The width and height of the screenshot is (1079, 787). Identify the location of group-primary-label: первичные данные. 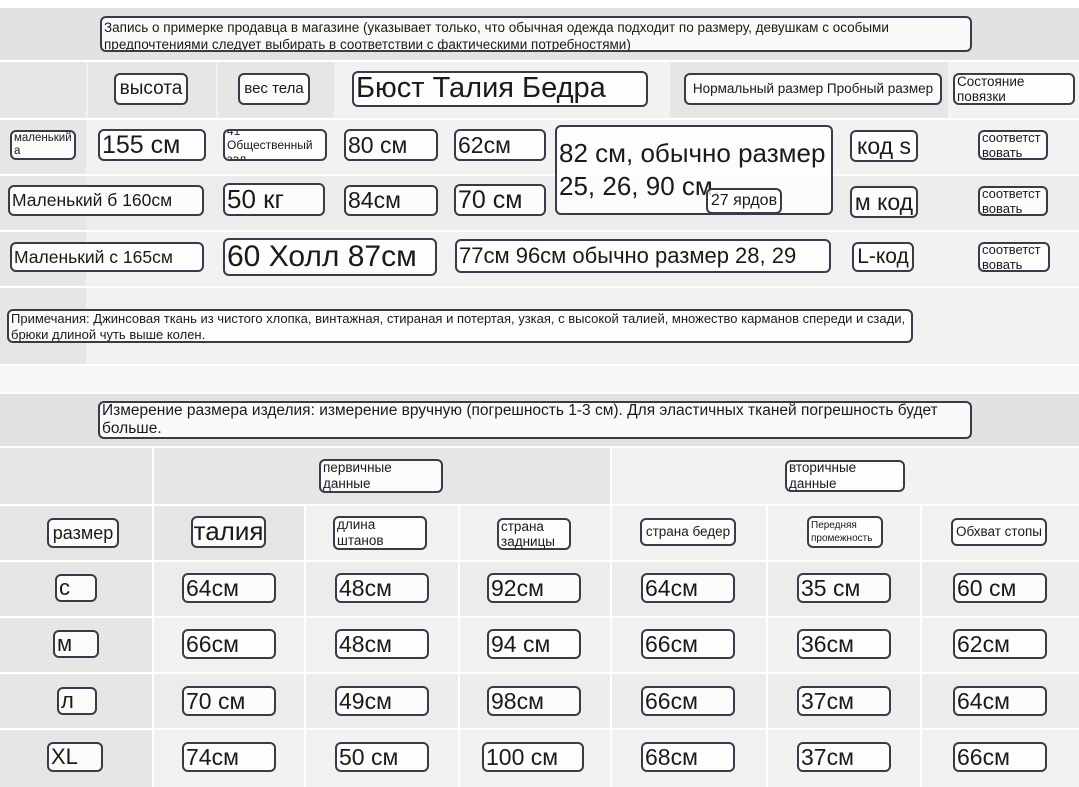
(381, 476).